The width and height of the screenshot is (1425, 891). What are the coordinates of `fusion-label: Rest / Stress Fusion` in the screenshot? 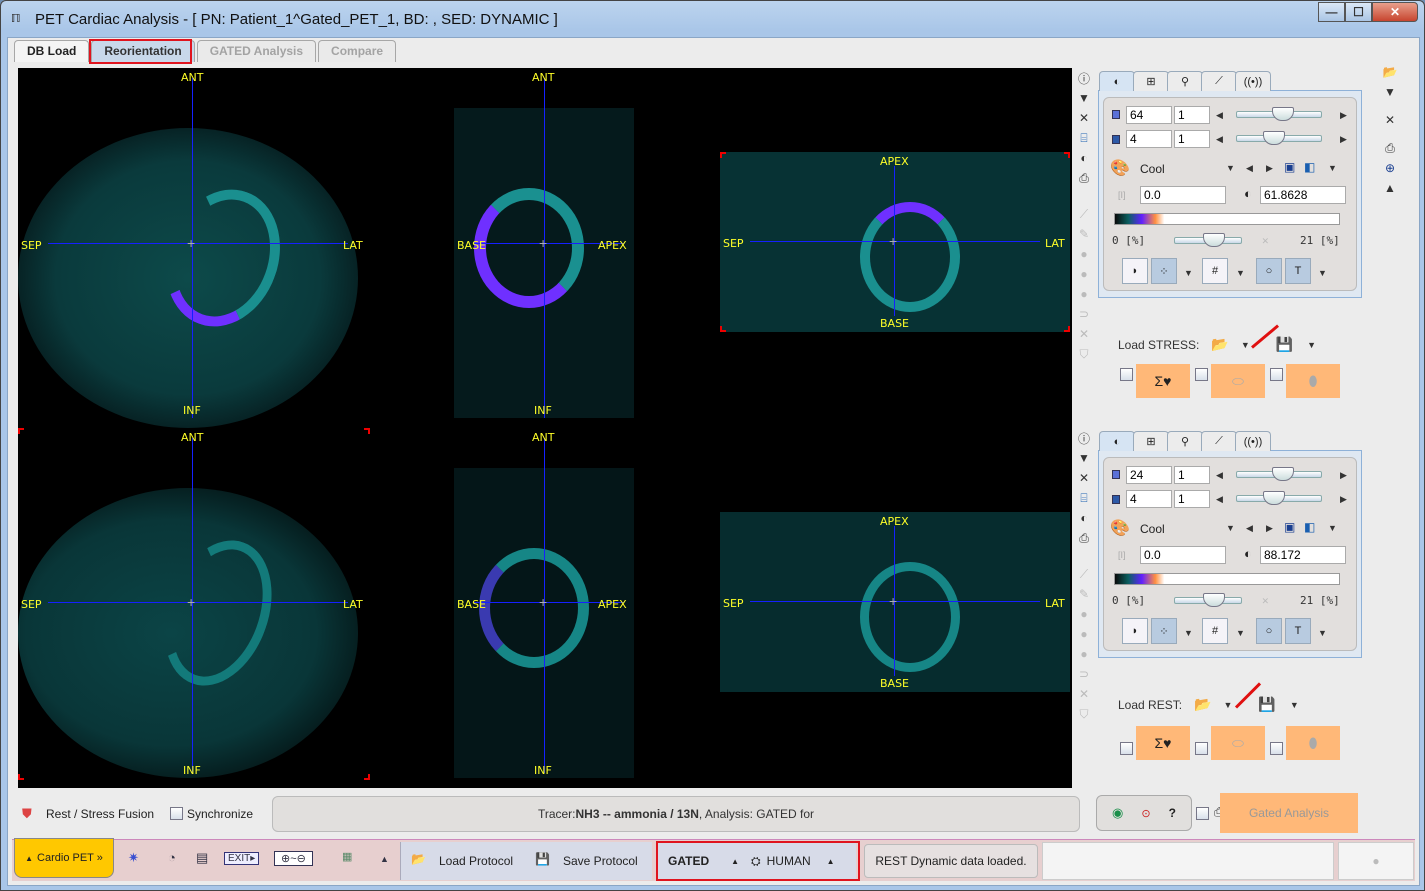 It's located at (100, 814).